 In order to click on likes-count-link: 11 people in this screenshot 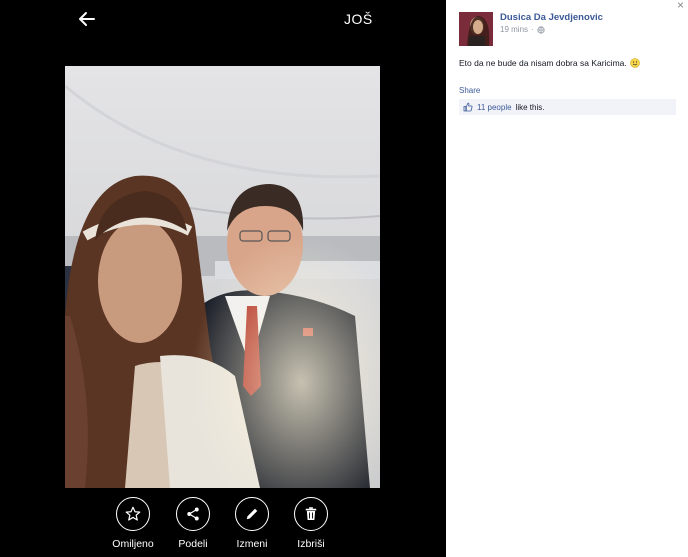, I will do `click(494, 107)`.